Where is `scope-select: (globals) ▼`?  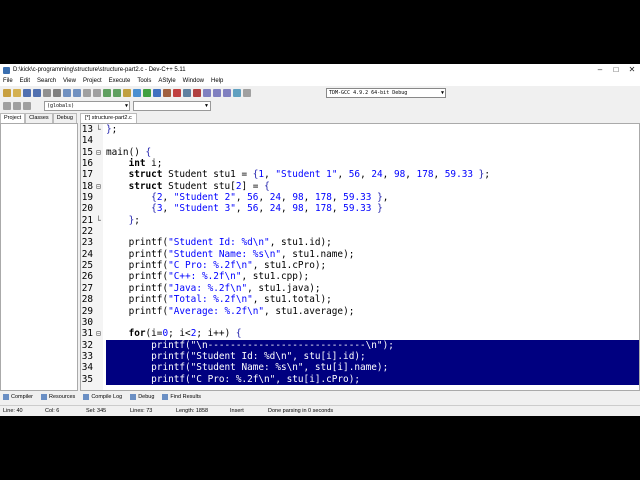
scope-select: (globals) ▼ is located at coordinates (87, 106).